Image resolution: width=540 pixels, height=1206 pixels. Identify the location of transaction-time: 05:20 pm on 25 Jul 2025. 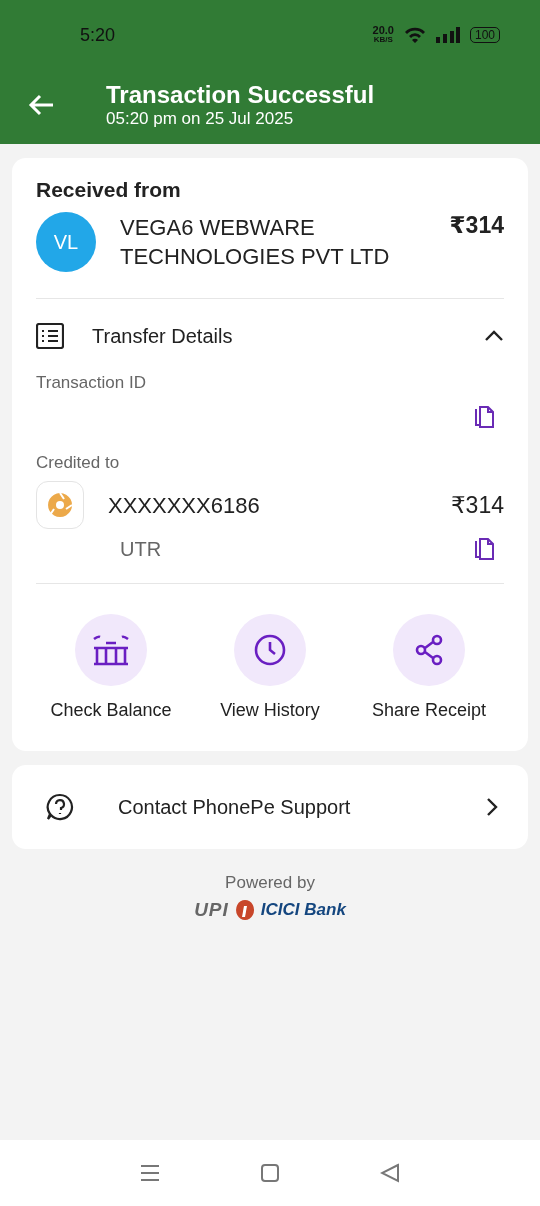
(200, 119).